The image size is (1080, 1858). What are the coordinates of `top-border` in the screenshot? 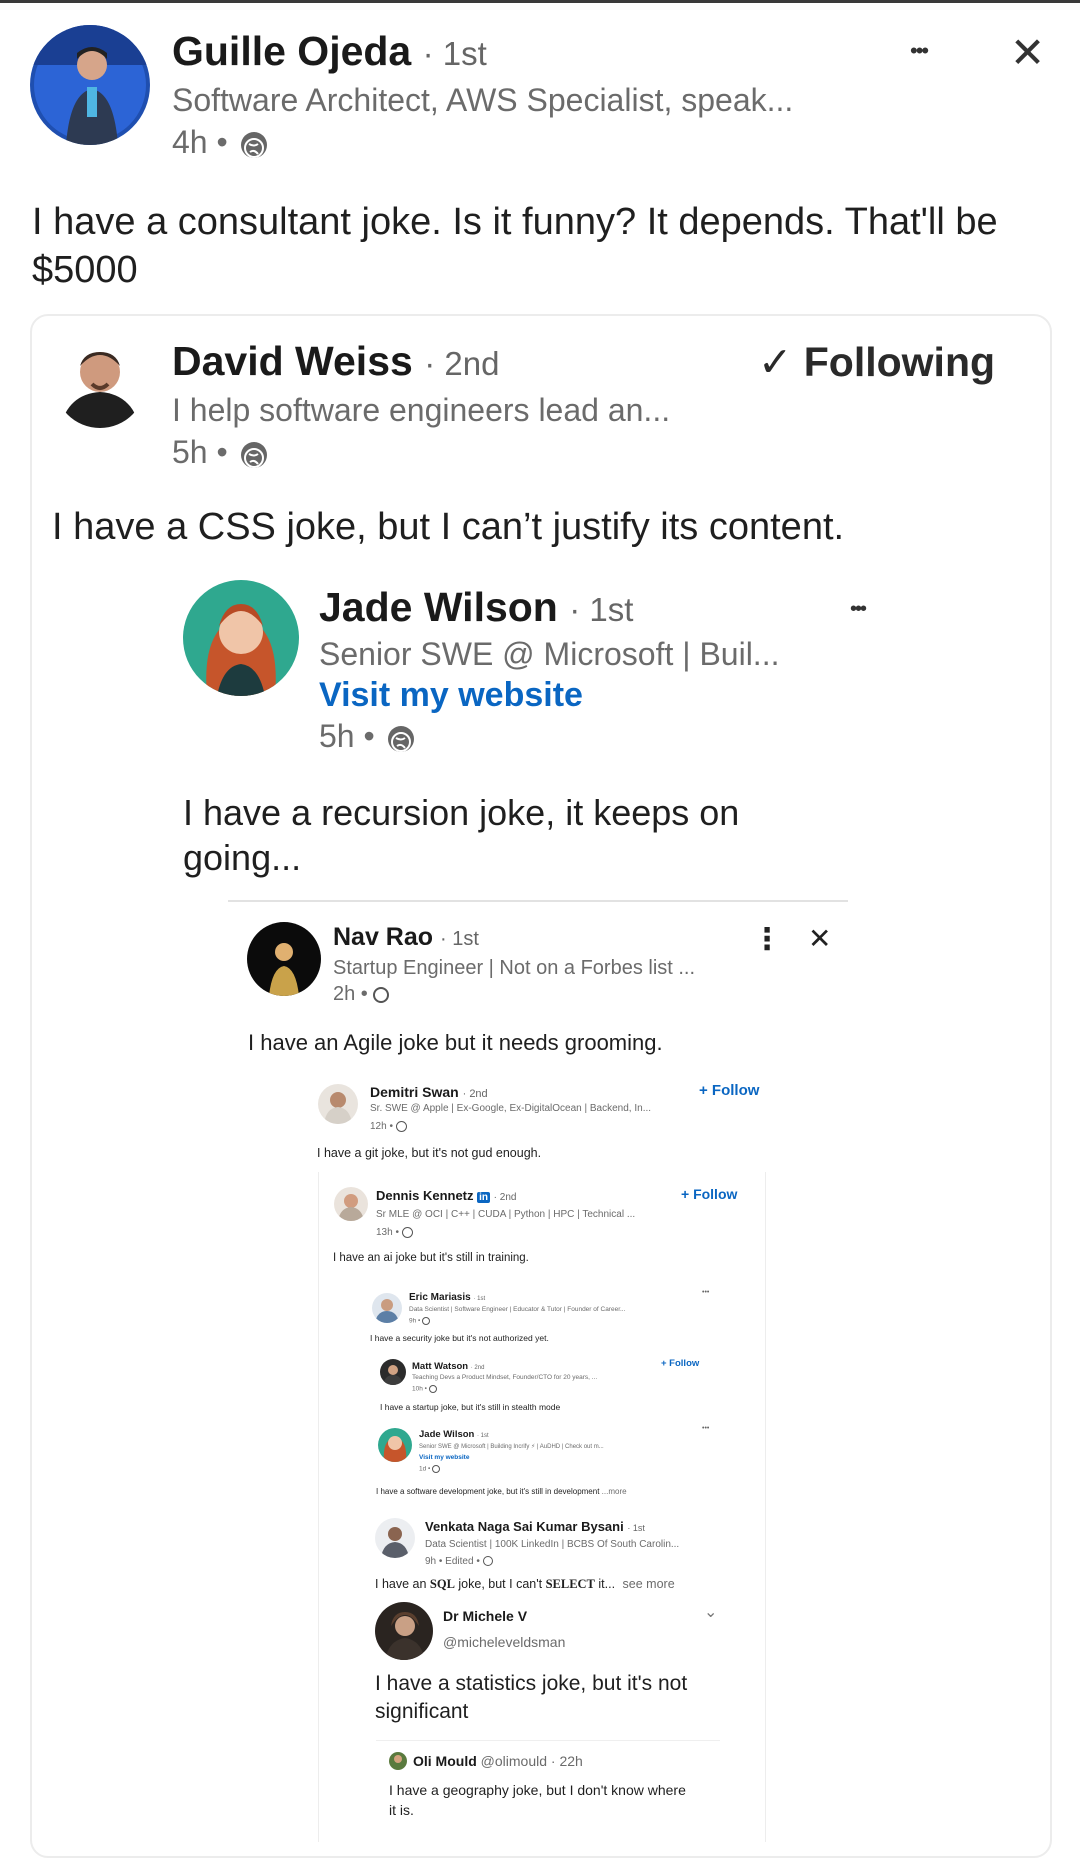 It's located at (540, 1).